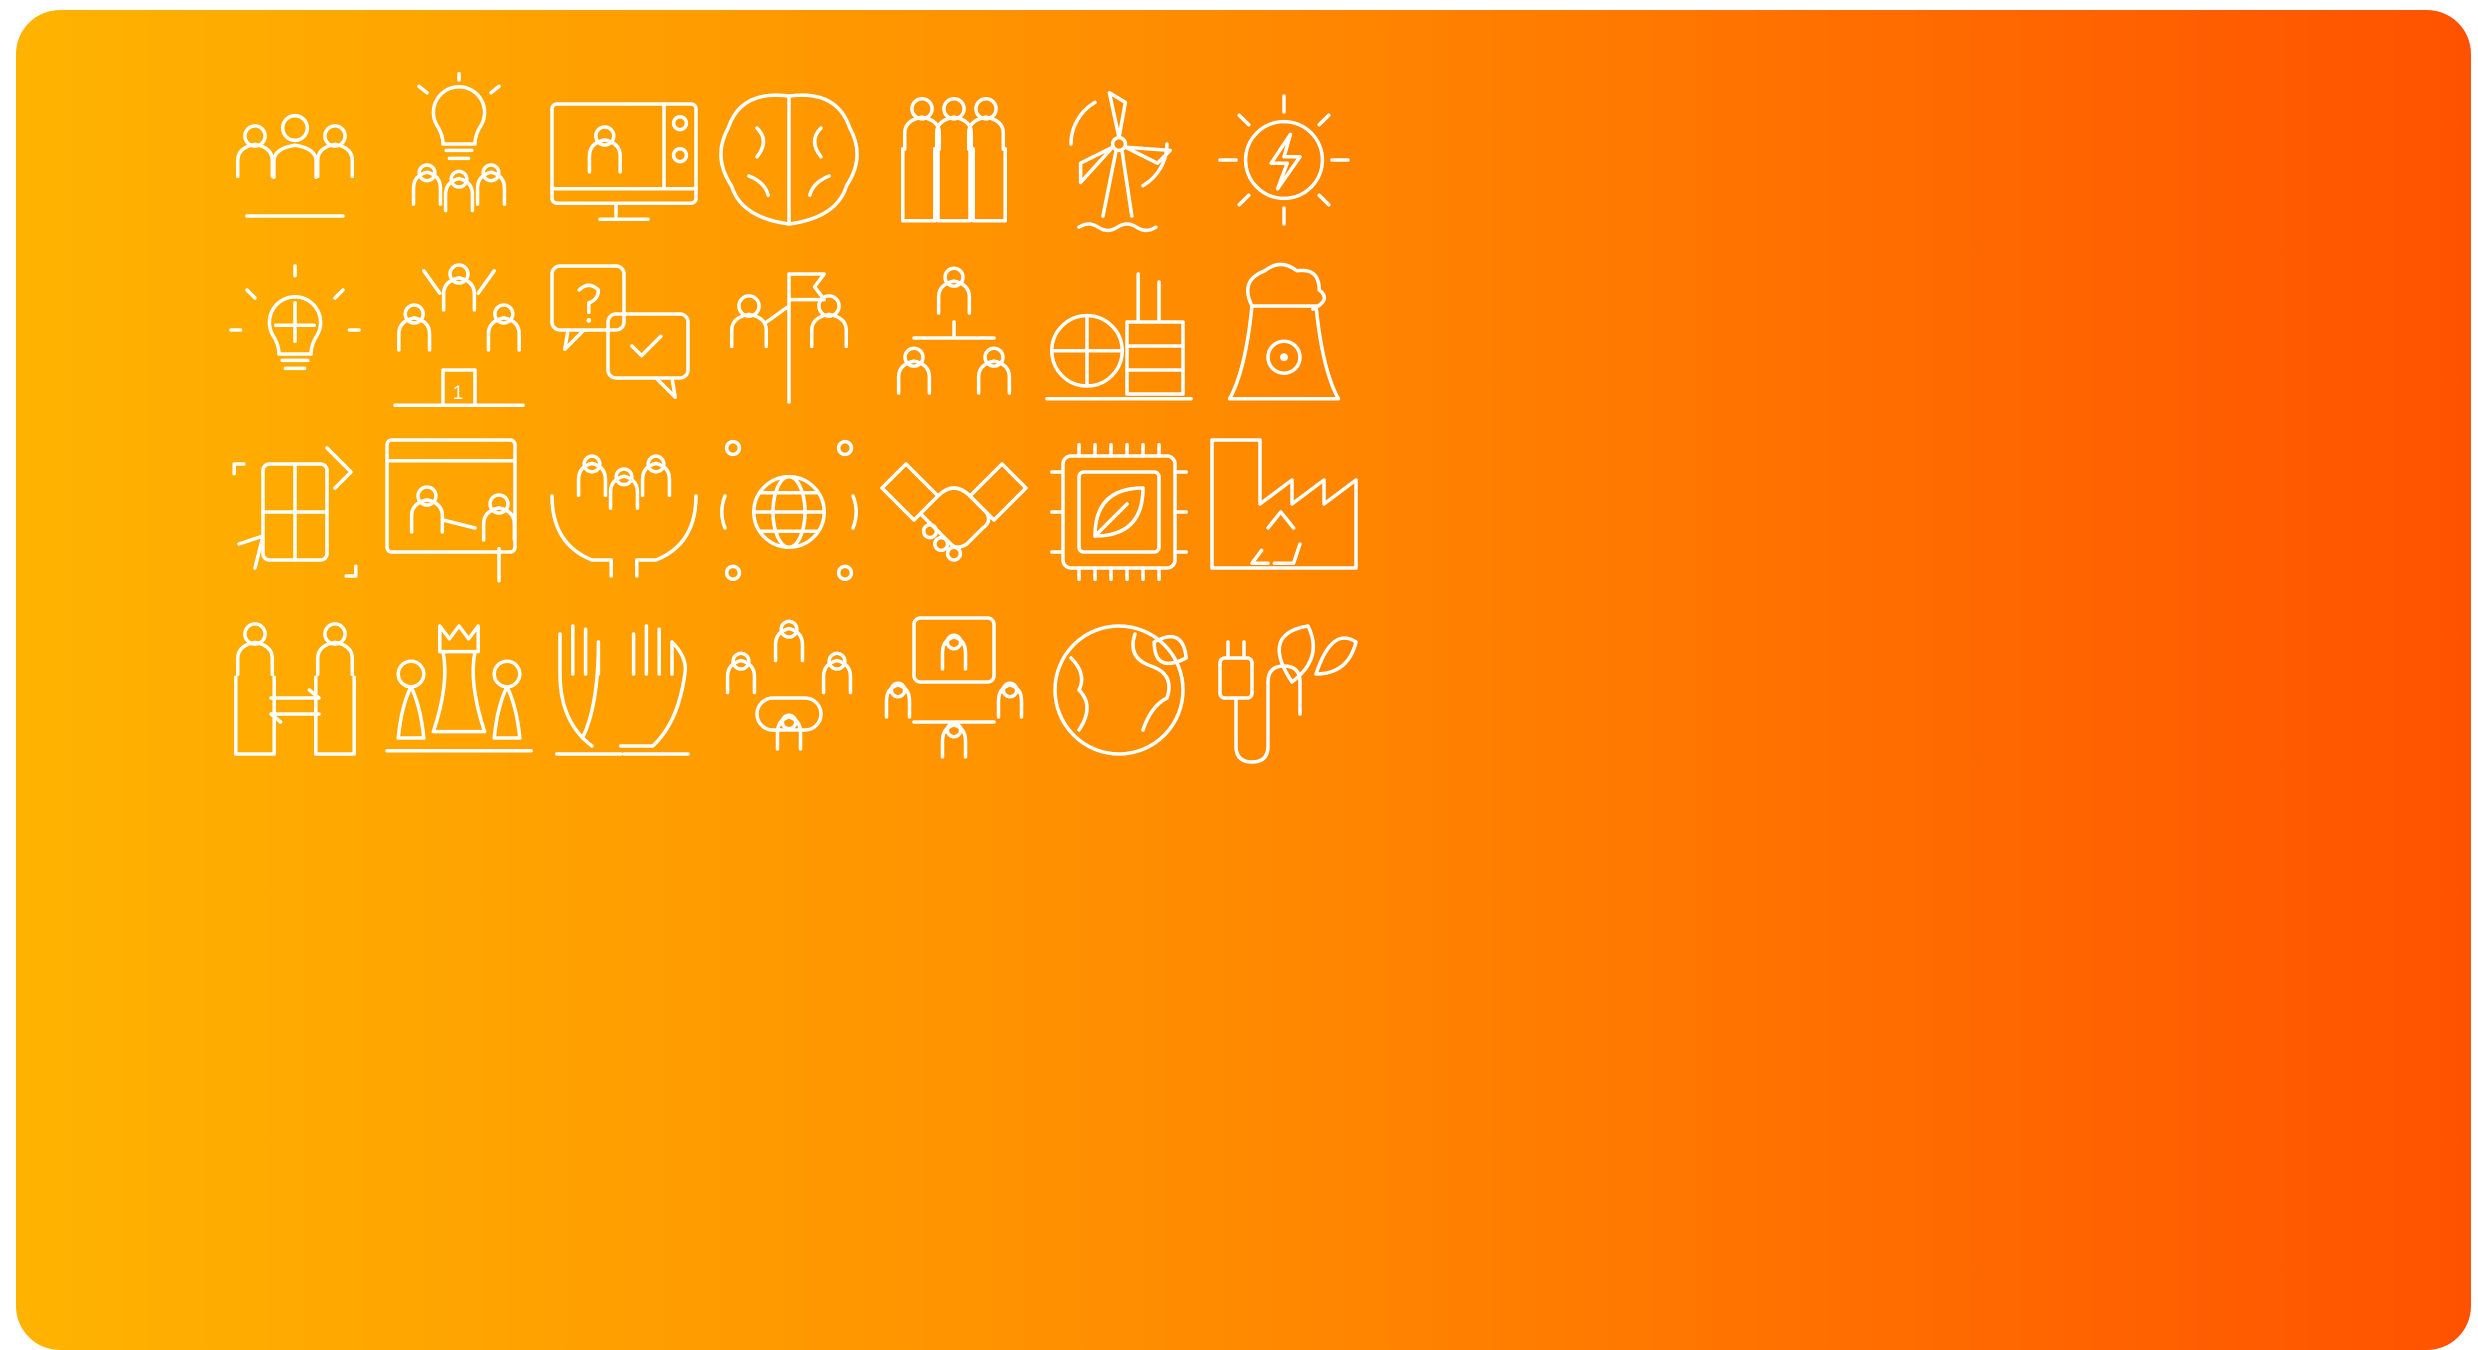 This screenshot has height=1350, width=2478. Describe the element at coordinates (1284, 504) in the screenshot. I see `recycling-factory-icon-svg` at that location.